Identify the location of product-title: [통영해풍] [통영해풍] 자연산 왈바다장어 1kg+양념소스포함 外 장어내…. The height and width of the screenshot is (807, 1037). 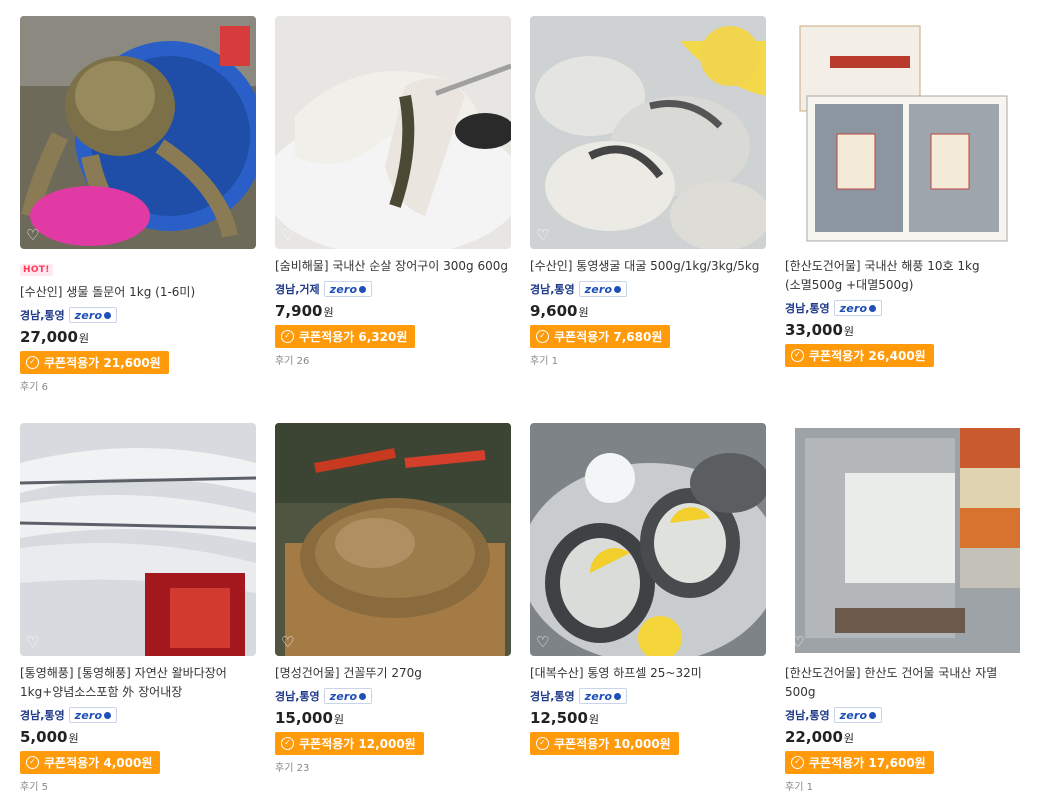
(138, 683).